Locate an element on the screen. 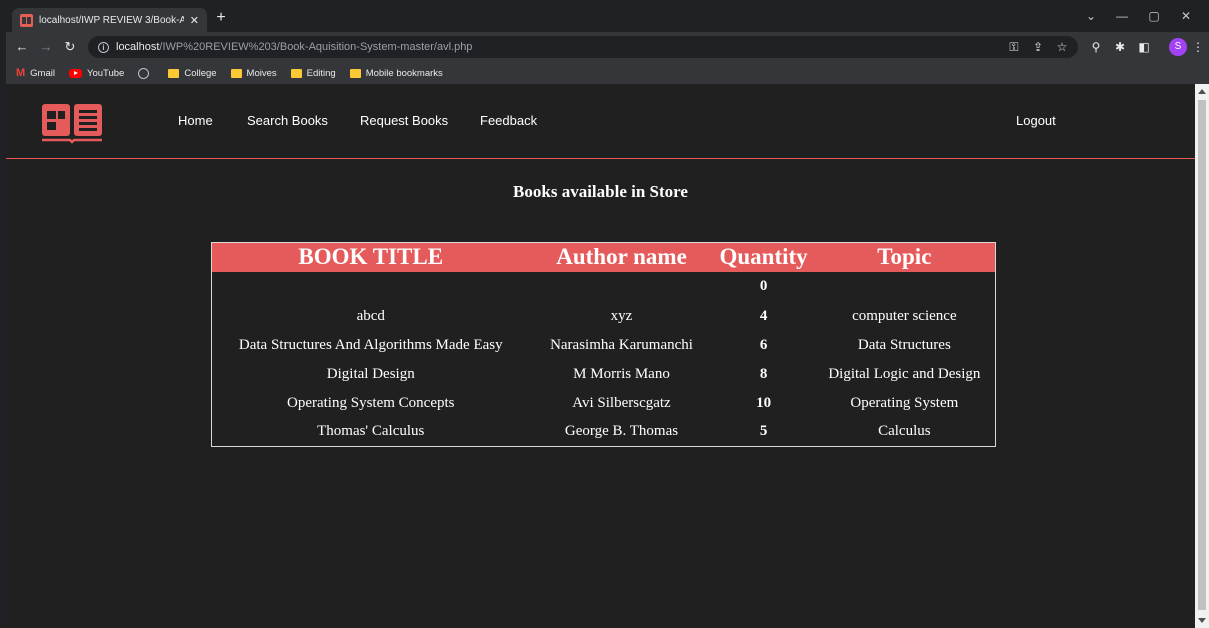  page-title: Books available in Store is located at coordinates (600, 191).